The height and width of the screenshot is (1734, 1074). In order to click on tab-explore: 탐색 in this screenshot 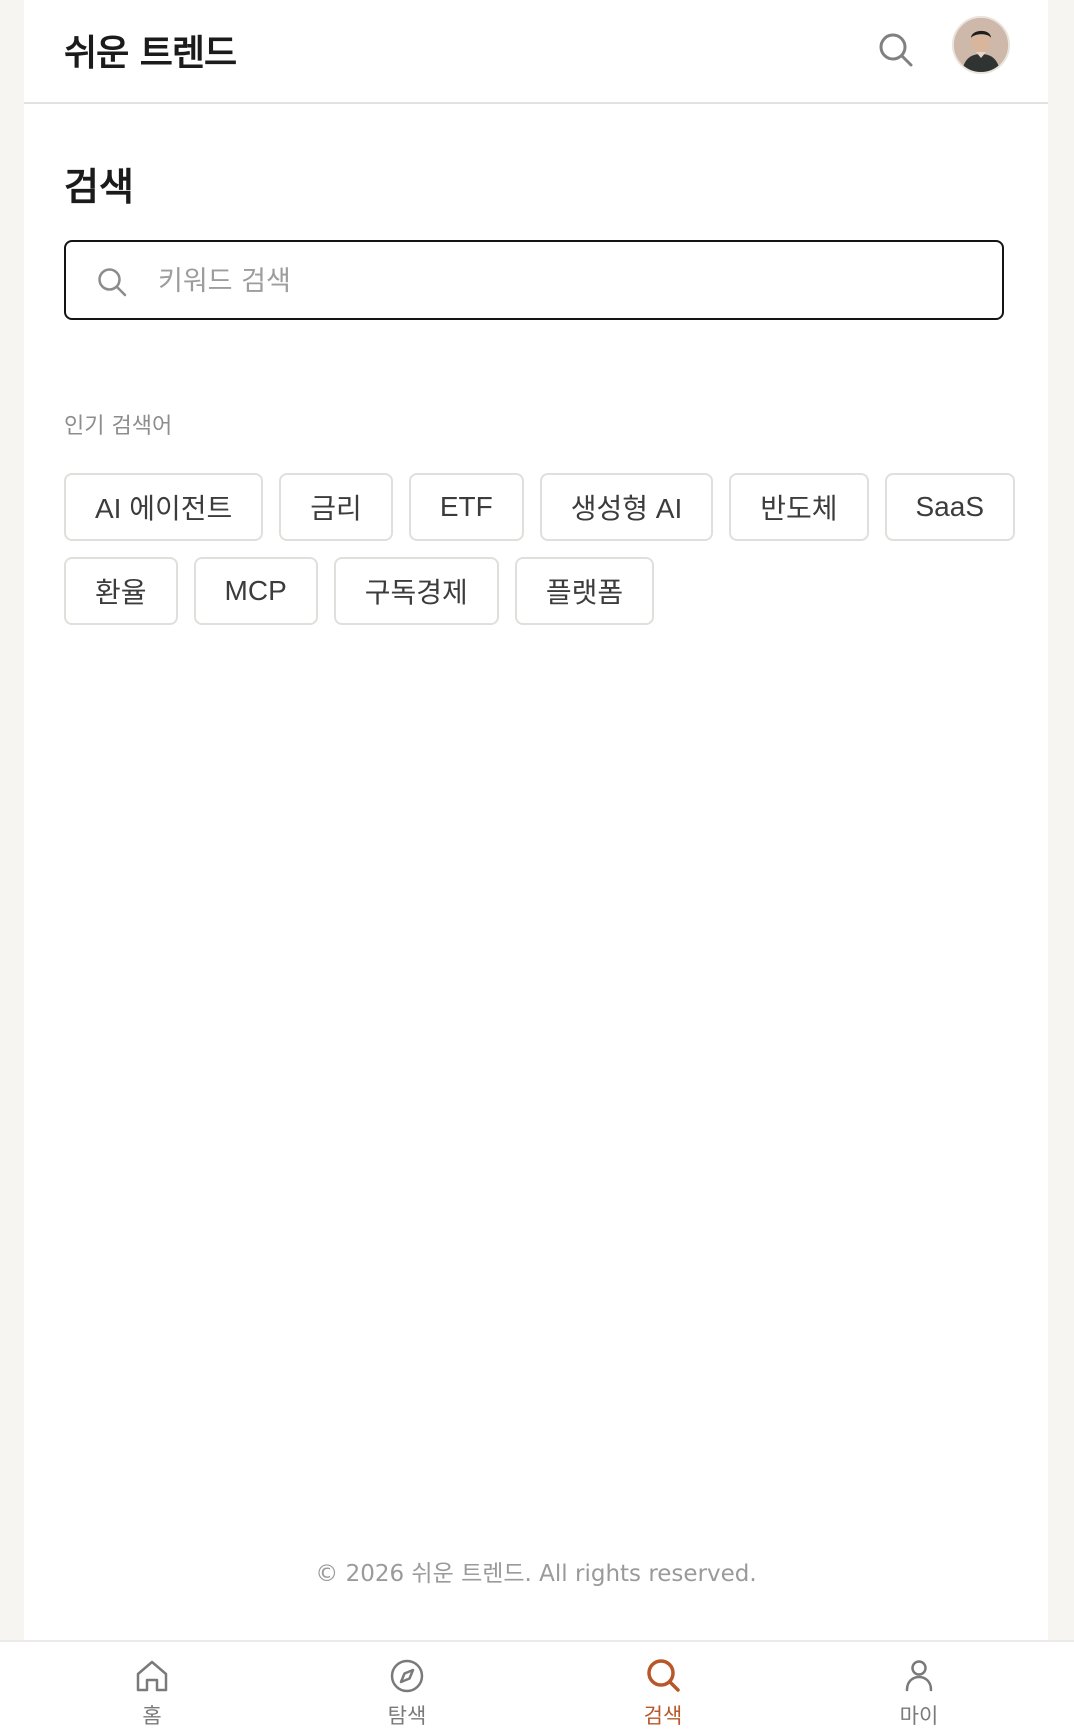, I will do `click(407, 1688)`.